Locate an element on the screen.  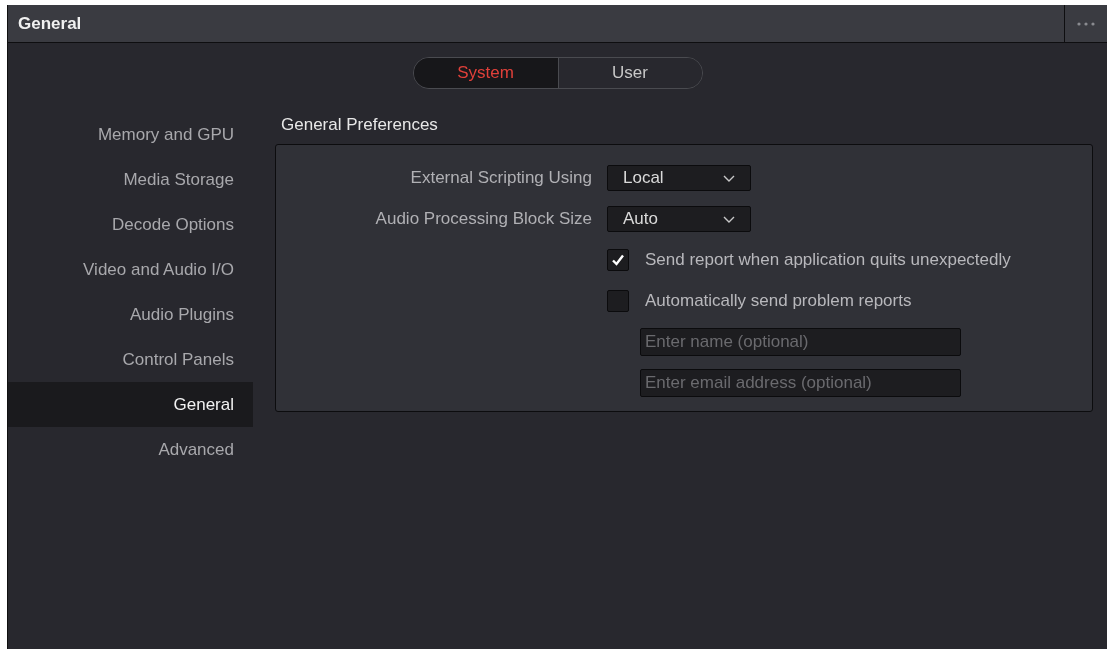
sidebar-item: Control Panels is located at coordinates (130, 359).